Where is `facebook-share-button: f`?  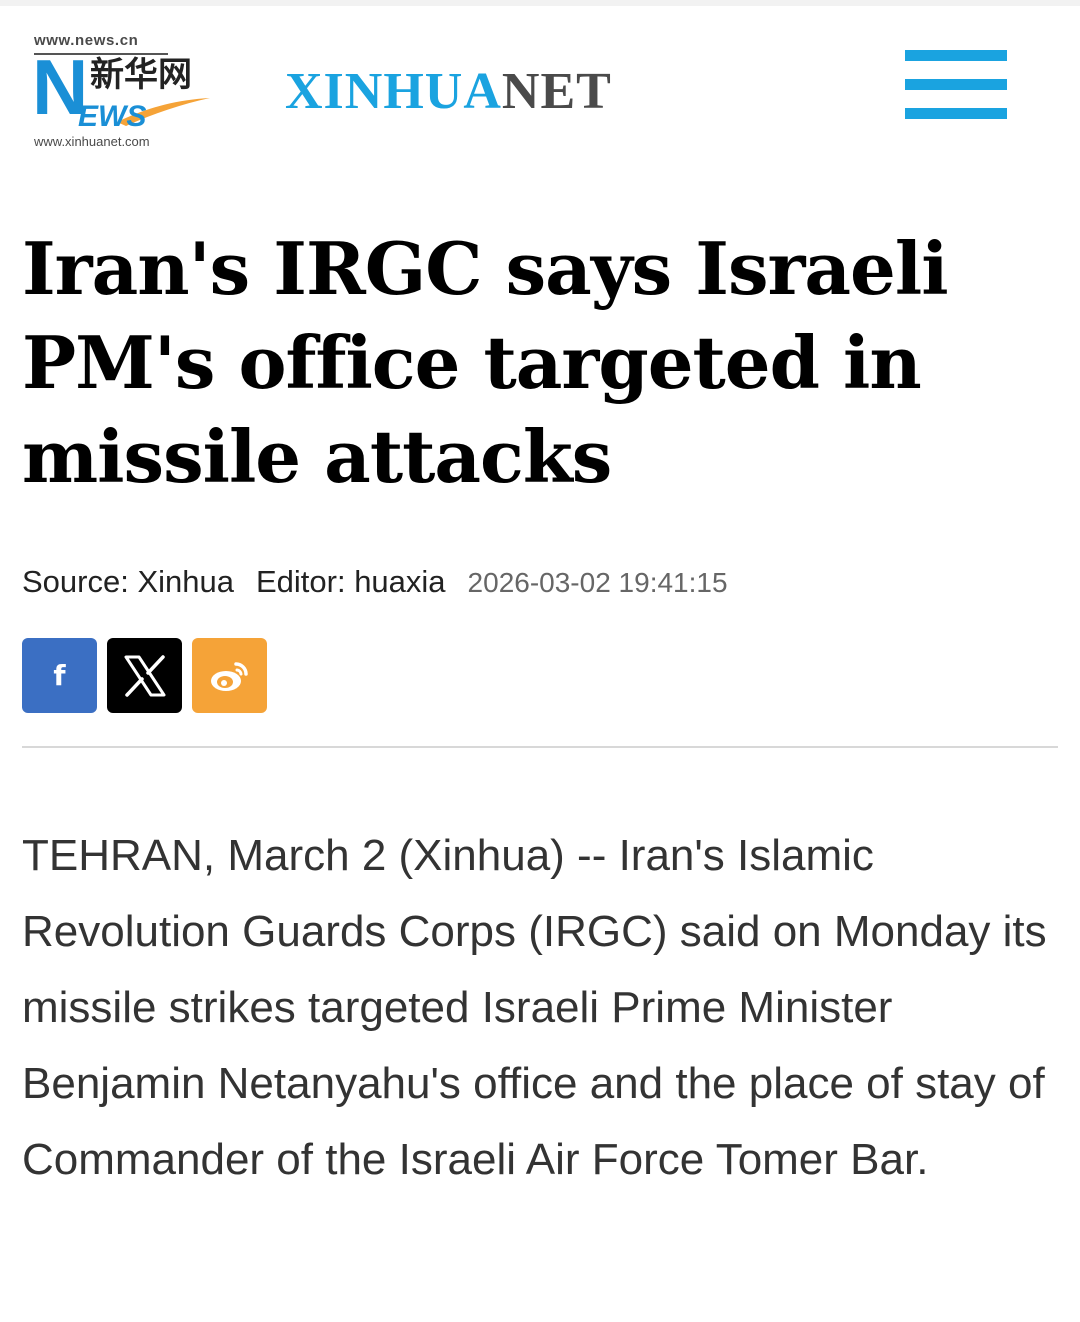 facebook-share-button: f is located at coordinates (59, 675).